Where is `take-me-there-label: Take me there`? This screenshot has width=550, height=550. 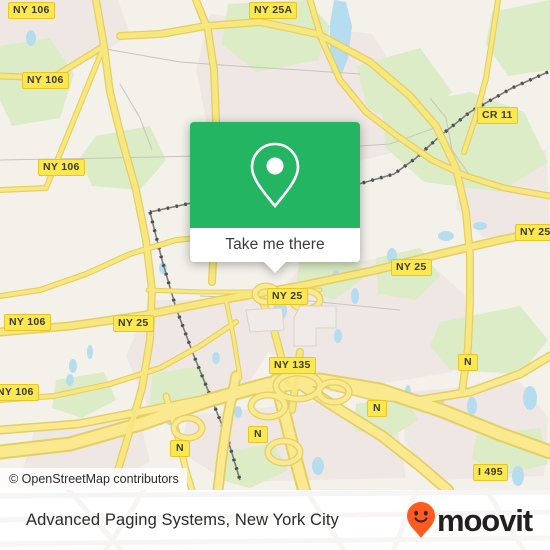 take-me-there-label: Take me there is located at coordinates (275, 244).